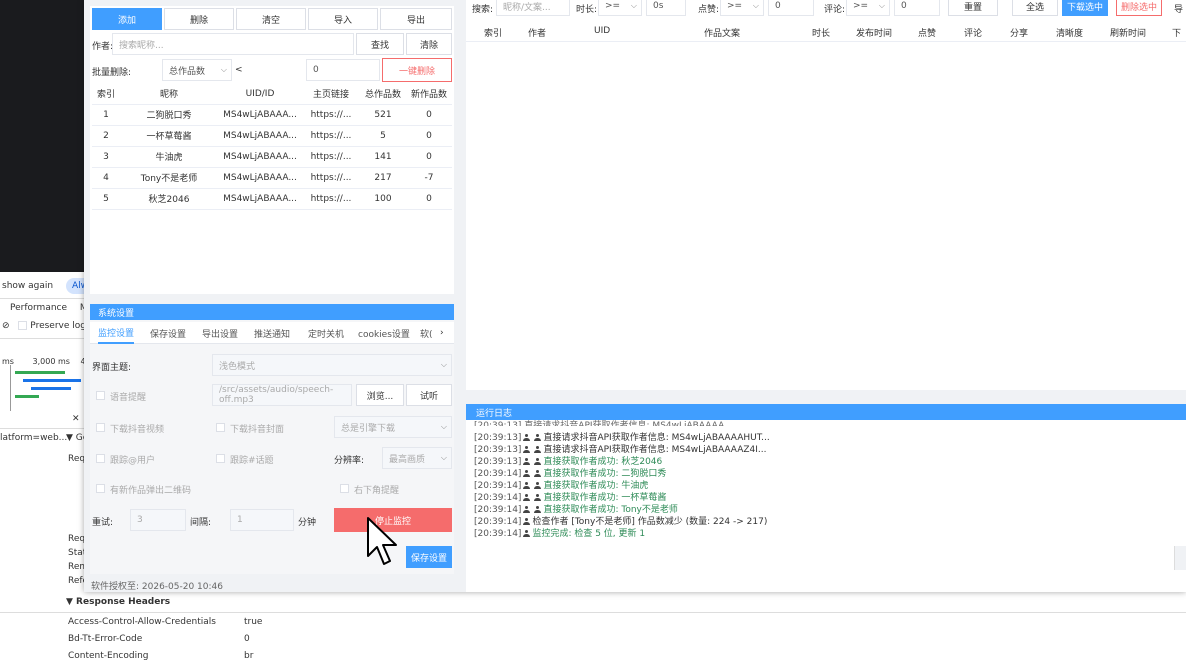 This screenshot has width=1186, height=668. Describe the element at coordinates (257, 430) in the screenshot. I see `download-cover-label: 下载抖音封面` at that location.